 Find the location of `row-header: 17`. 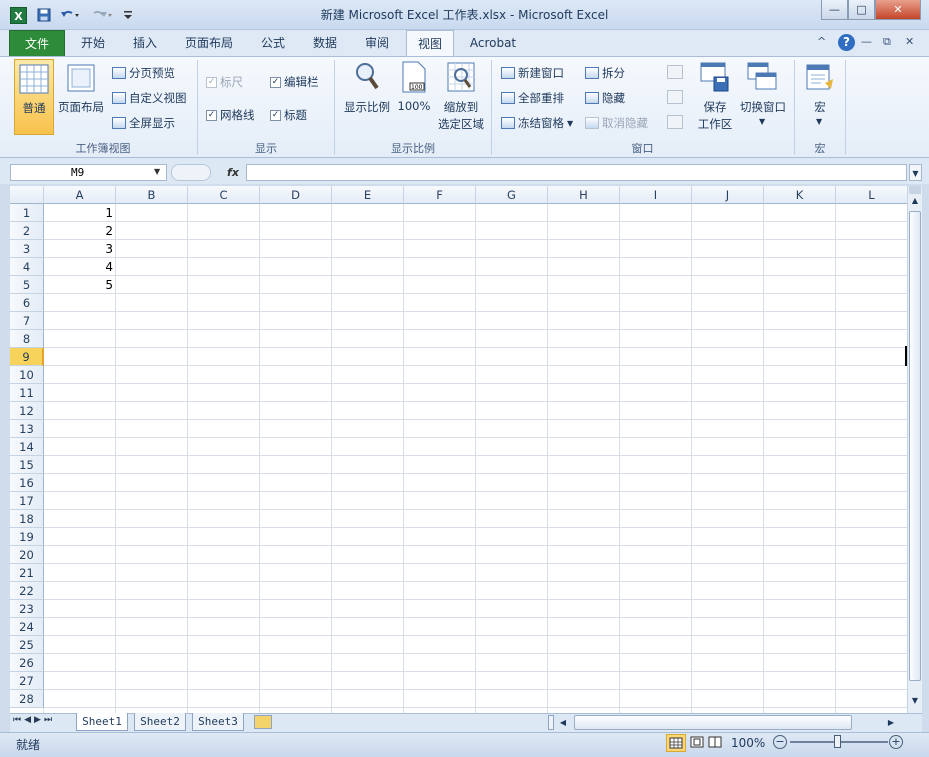

row-header: 17 is located at coordinates (27, 501).